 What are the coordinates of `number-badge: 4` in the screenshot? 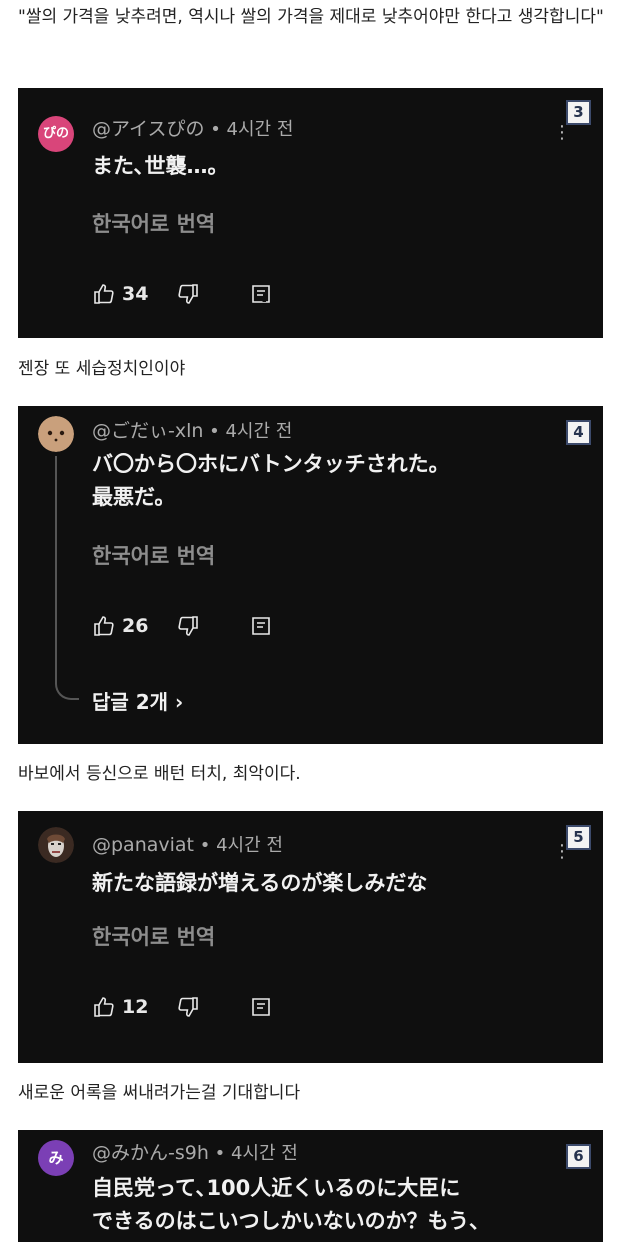 It's located at (578, 432).